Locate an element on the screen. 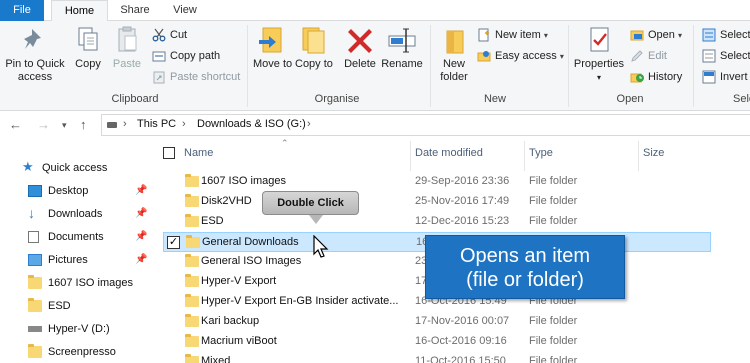 This screenshot has width=750, height=363. tab-view: View is located at coordinates (185, 10).